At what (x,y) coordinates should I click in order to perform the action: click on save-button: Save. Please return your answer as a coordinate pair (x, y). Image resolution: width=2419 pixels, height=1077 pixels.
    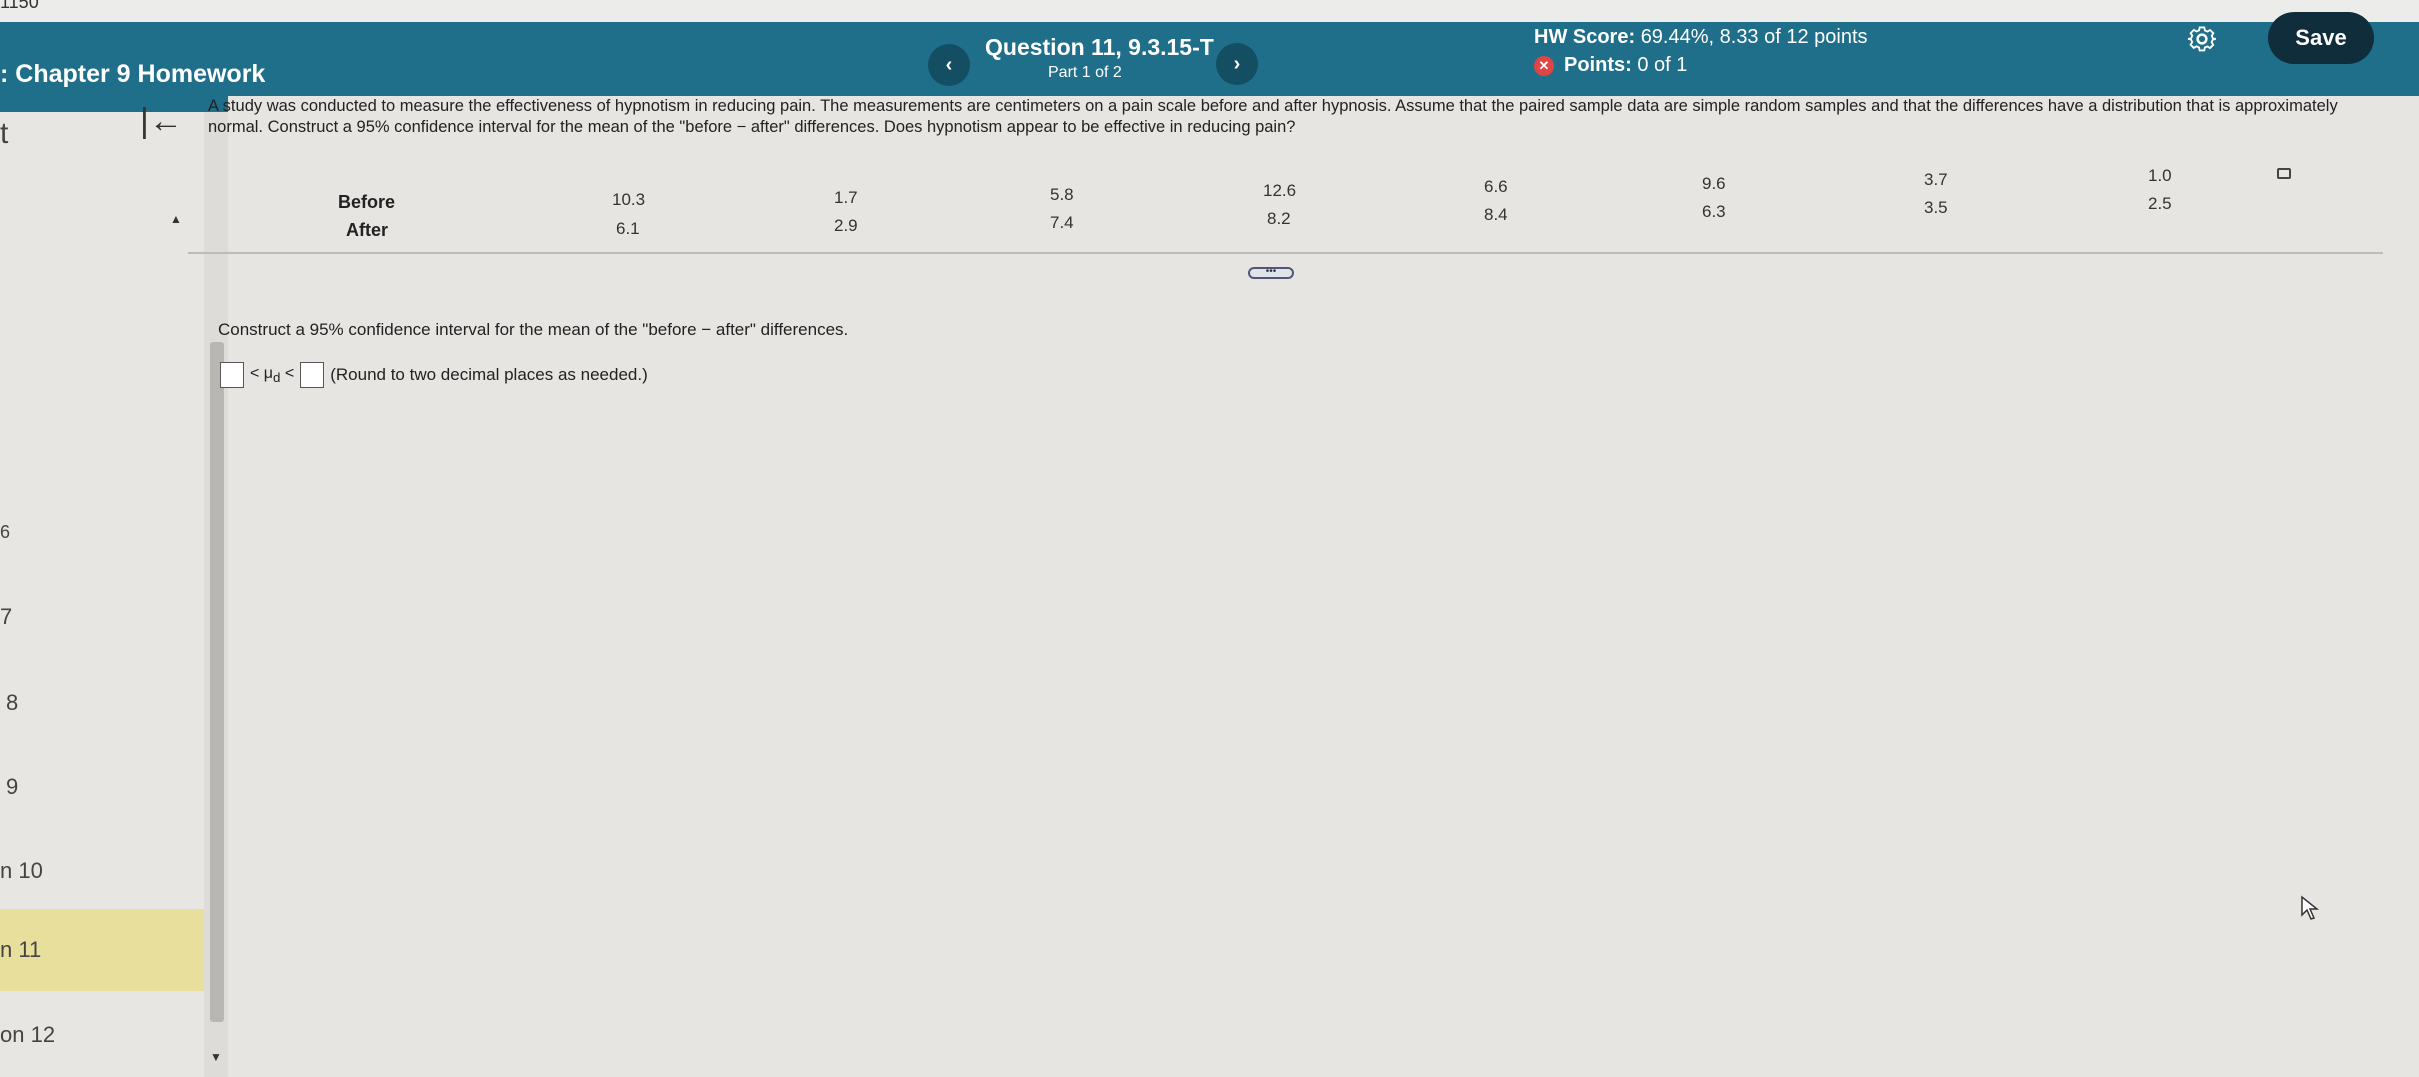
    Looking at the image, I should click on (2321, 38).